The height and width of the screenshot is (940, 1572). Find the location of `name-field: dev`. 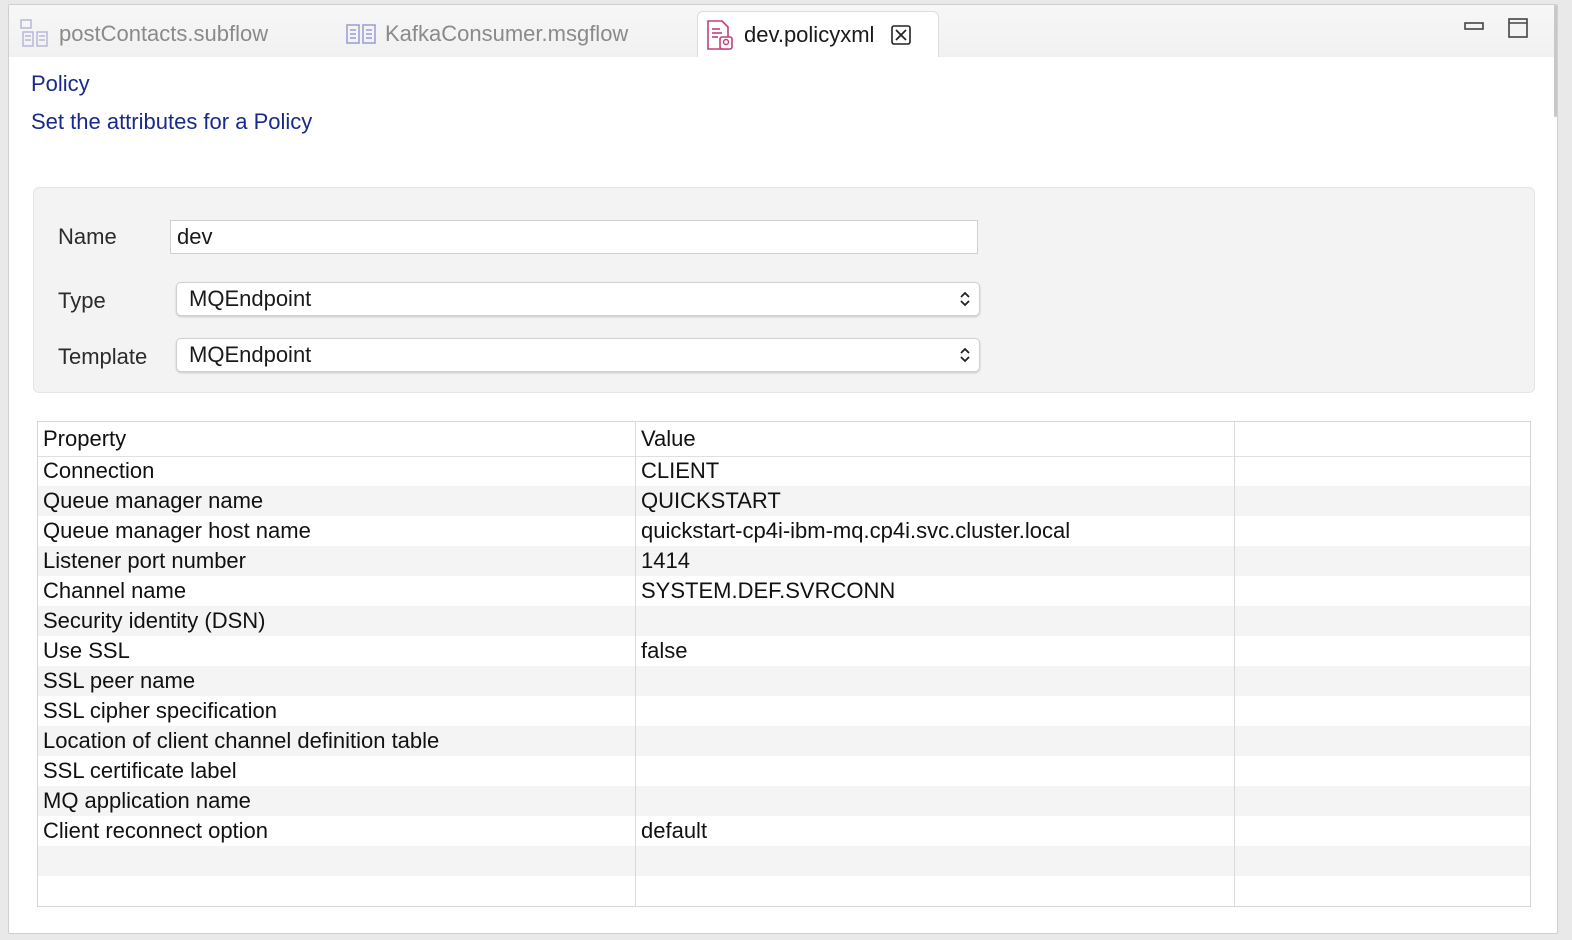

name-field: dev is located at coordinates (574, 237).